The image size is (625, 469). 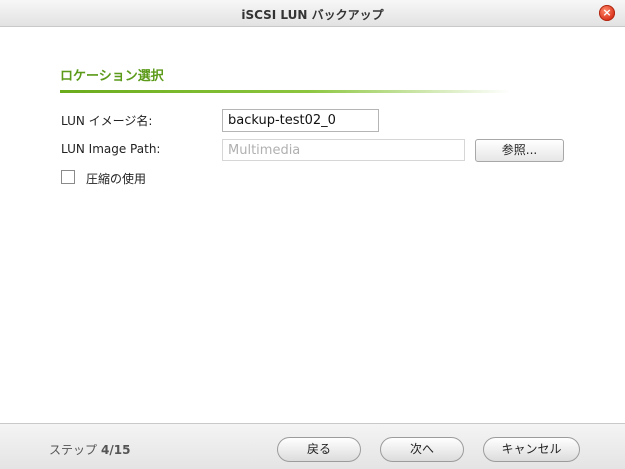 I want to click on title-bar: iSCSI LUN バックアップ ×, so click(x=312, y=13).